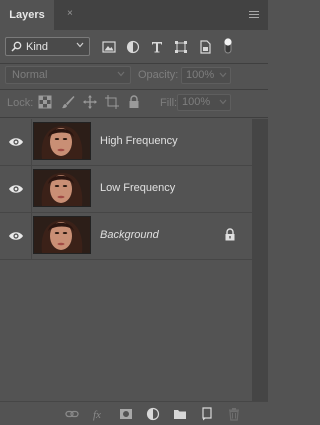  What do you see at coordinates (228, 46) in the screenshot?
I see `filter-toggle-icon` at bounding box center [228, 46].